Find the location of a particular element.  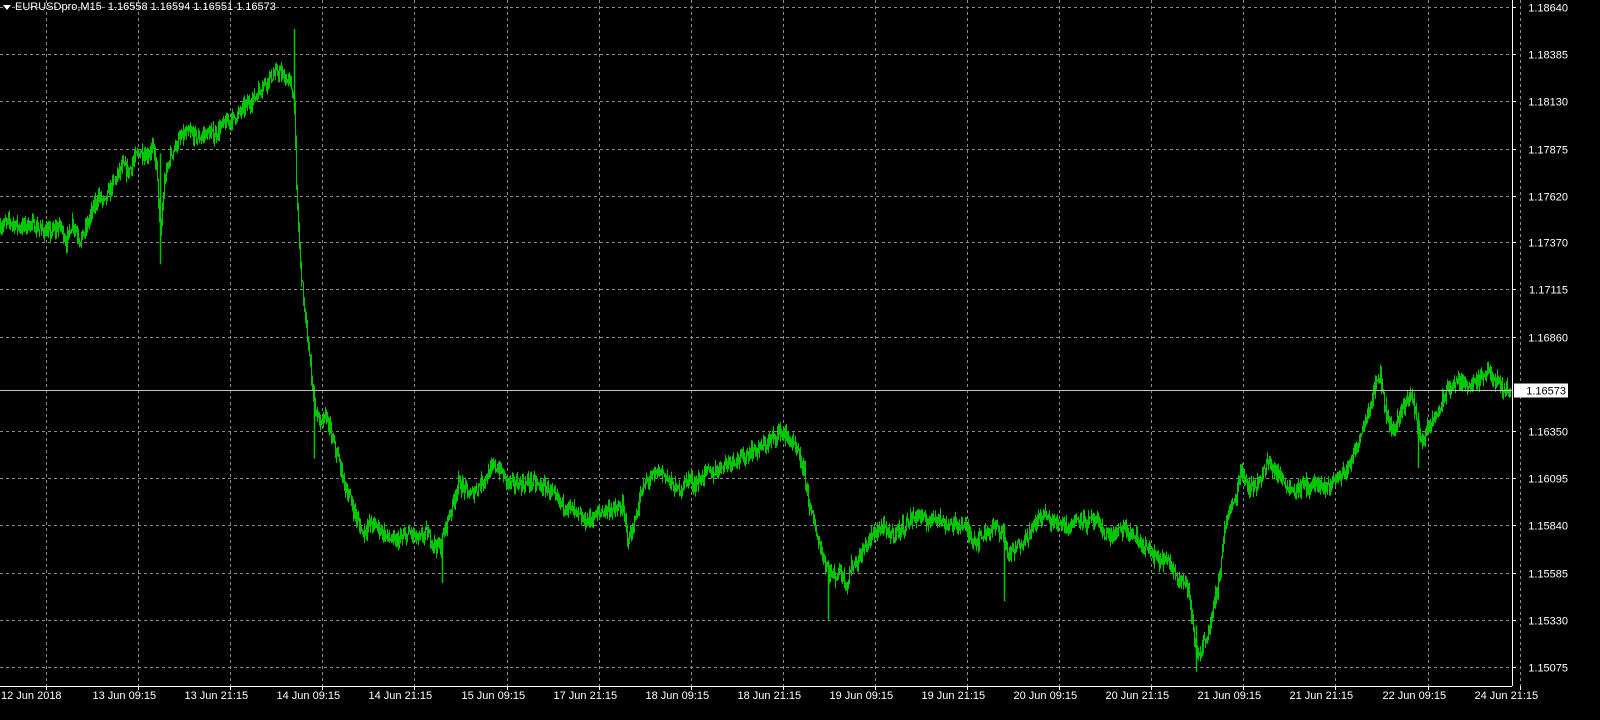

y-tick-label: 1.18385 is located at coordinates (1548, 56).